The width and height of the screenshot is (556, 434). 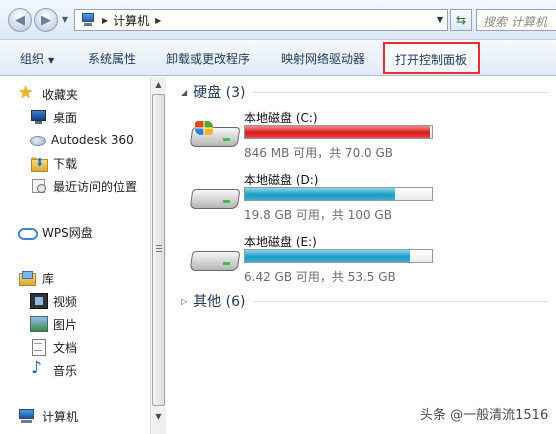 What do you see at coordinates (281, 180) in the screenshot?
I see `drive-name: 本地磁盘 (D:)` at bounding box center [281, 180].